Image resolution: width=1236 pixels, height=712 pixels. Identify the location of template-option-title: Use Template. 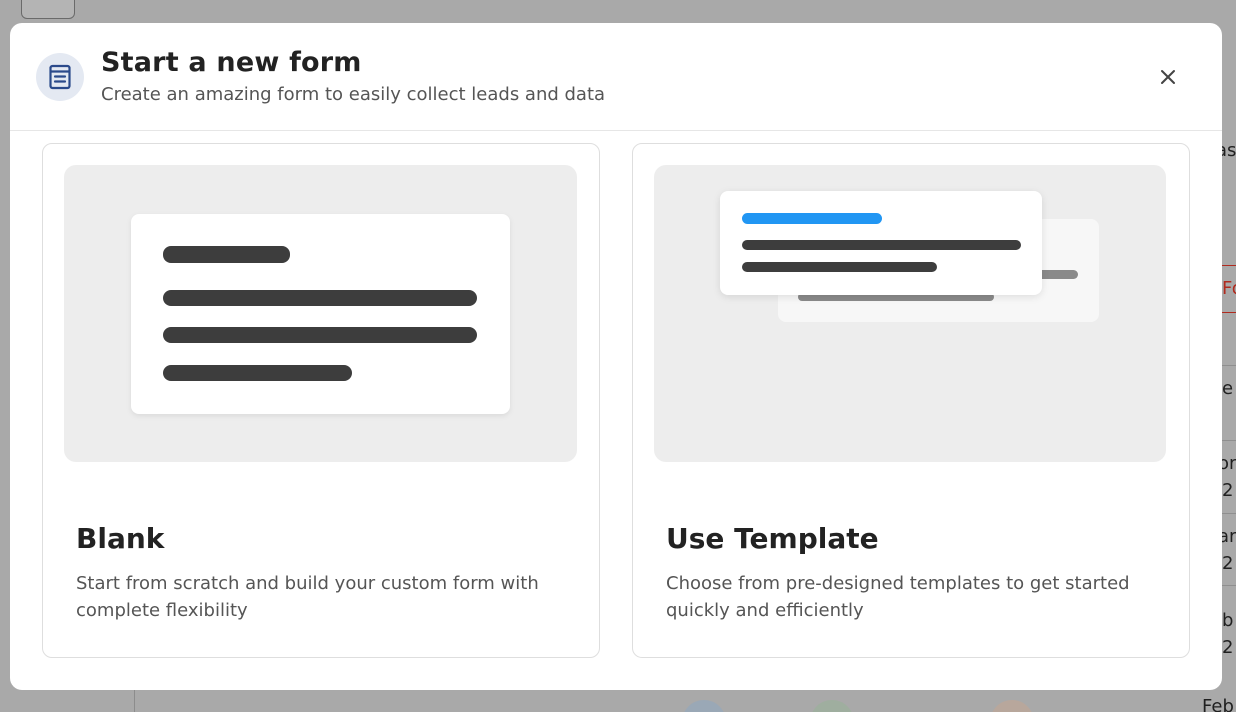
(772, 538).